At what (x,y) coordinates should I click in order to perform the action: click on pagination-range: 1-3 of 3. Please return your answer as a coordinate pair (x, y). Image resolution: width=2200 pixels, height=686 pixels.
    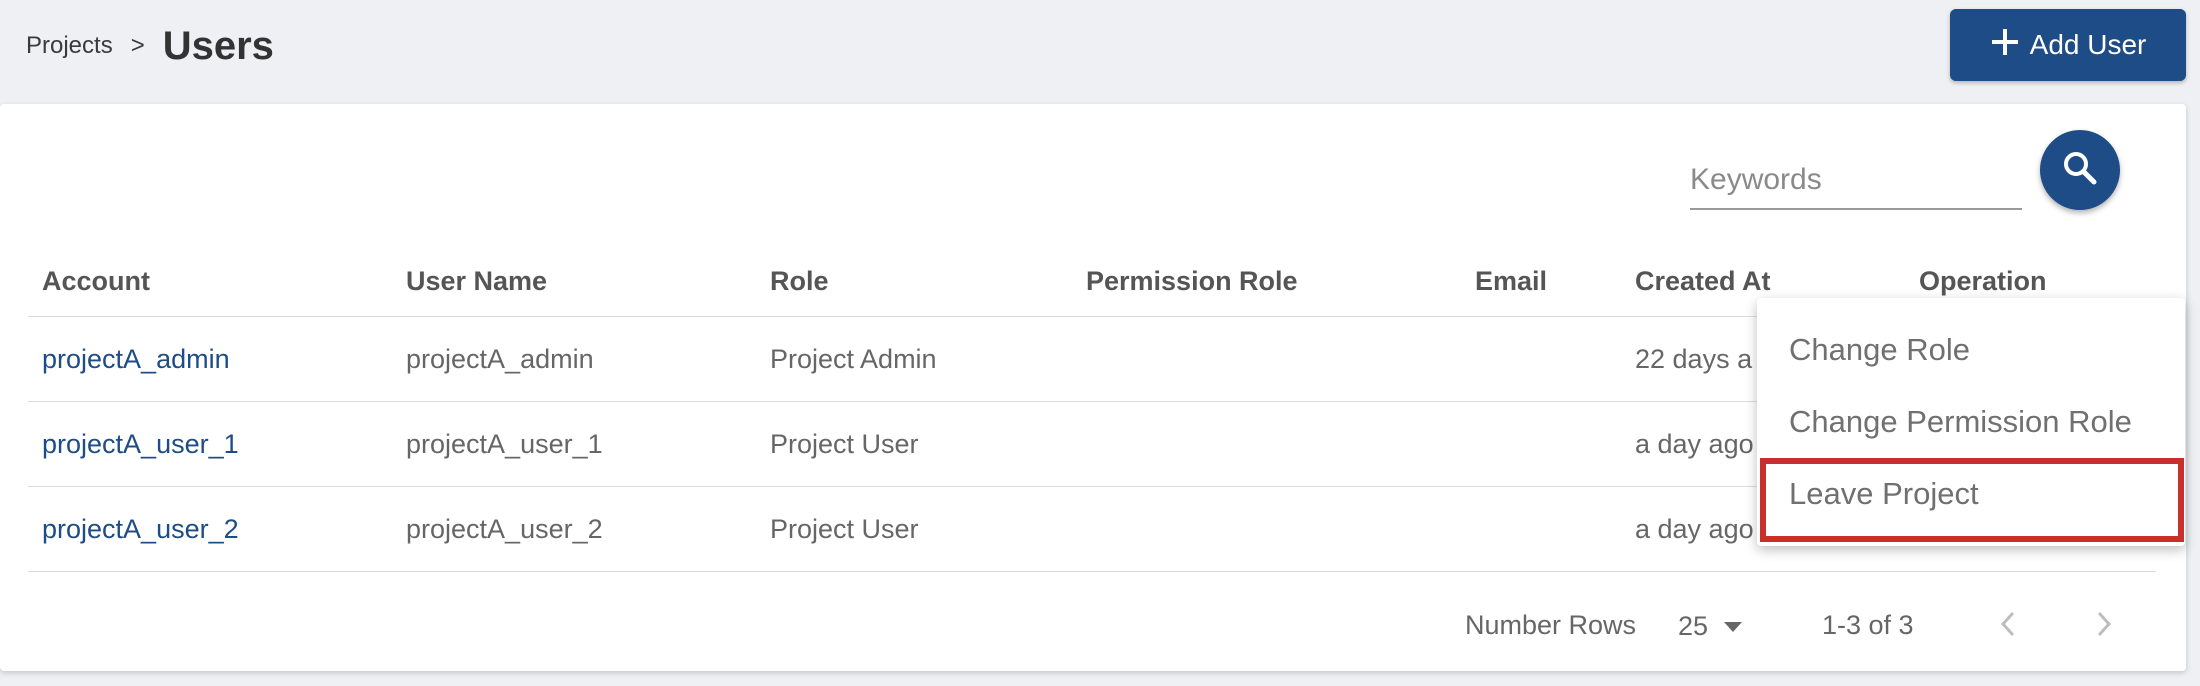
    Looking at the image, I should click on (1868, 625).